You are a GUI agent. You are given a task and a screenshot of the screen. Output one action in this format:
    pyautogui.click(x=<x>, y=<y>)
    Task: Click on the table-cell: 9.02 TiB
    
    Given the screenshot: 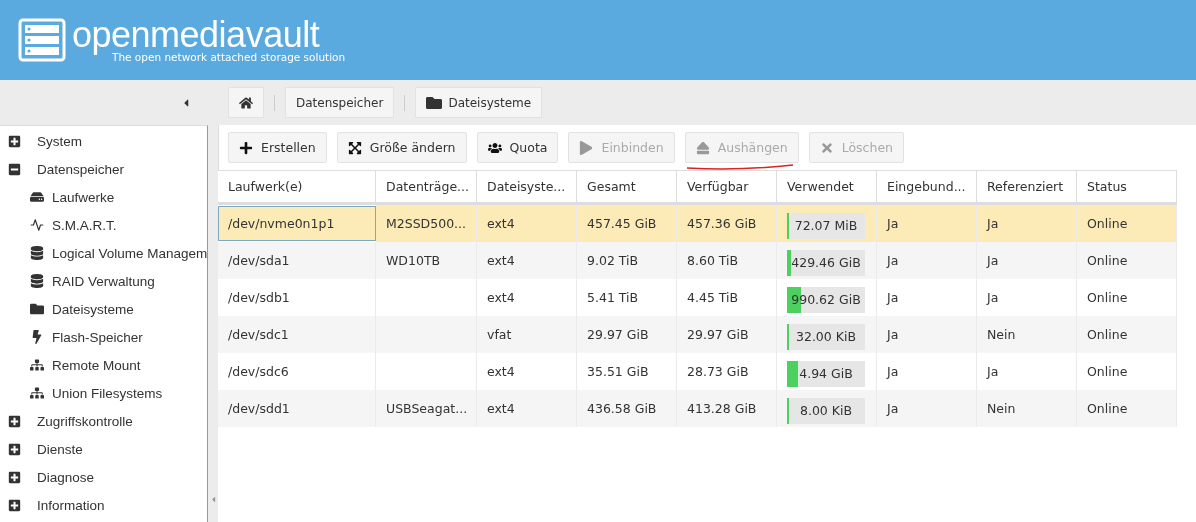 What is the action you would take?
    pyautogui.click(x=627, y=260)
    